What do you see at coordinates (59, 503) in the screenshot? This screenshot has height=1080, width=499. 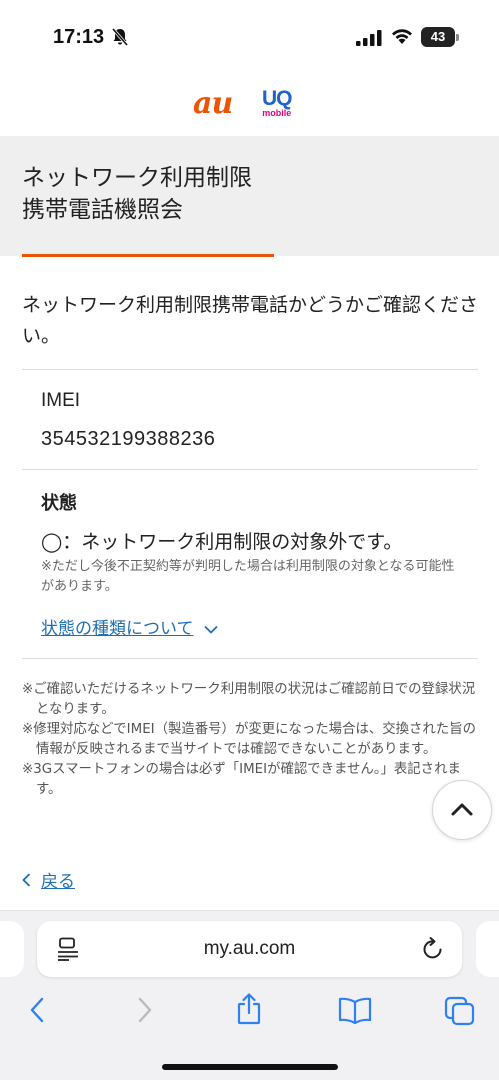 I see `status-label: 状態` at bounding box center [59, 503].